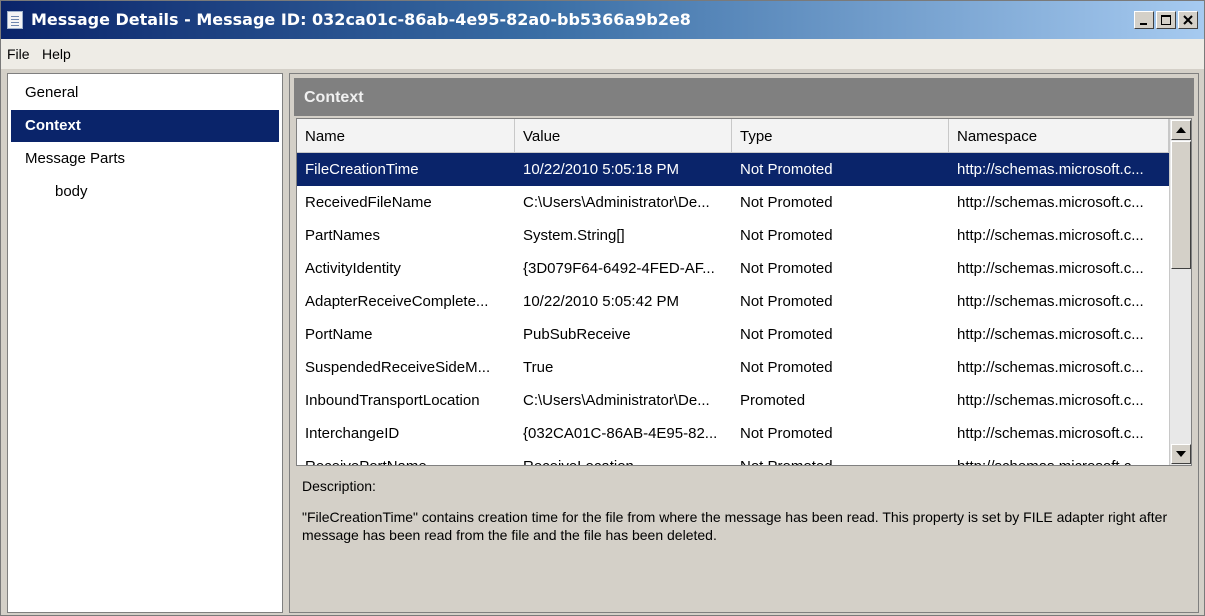  What do you see at coordinates (392, 400) in the screenshot?
I see `cell-name: InboundTransportLocation` at bounding box center [392, 400].